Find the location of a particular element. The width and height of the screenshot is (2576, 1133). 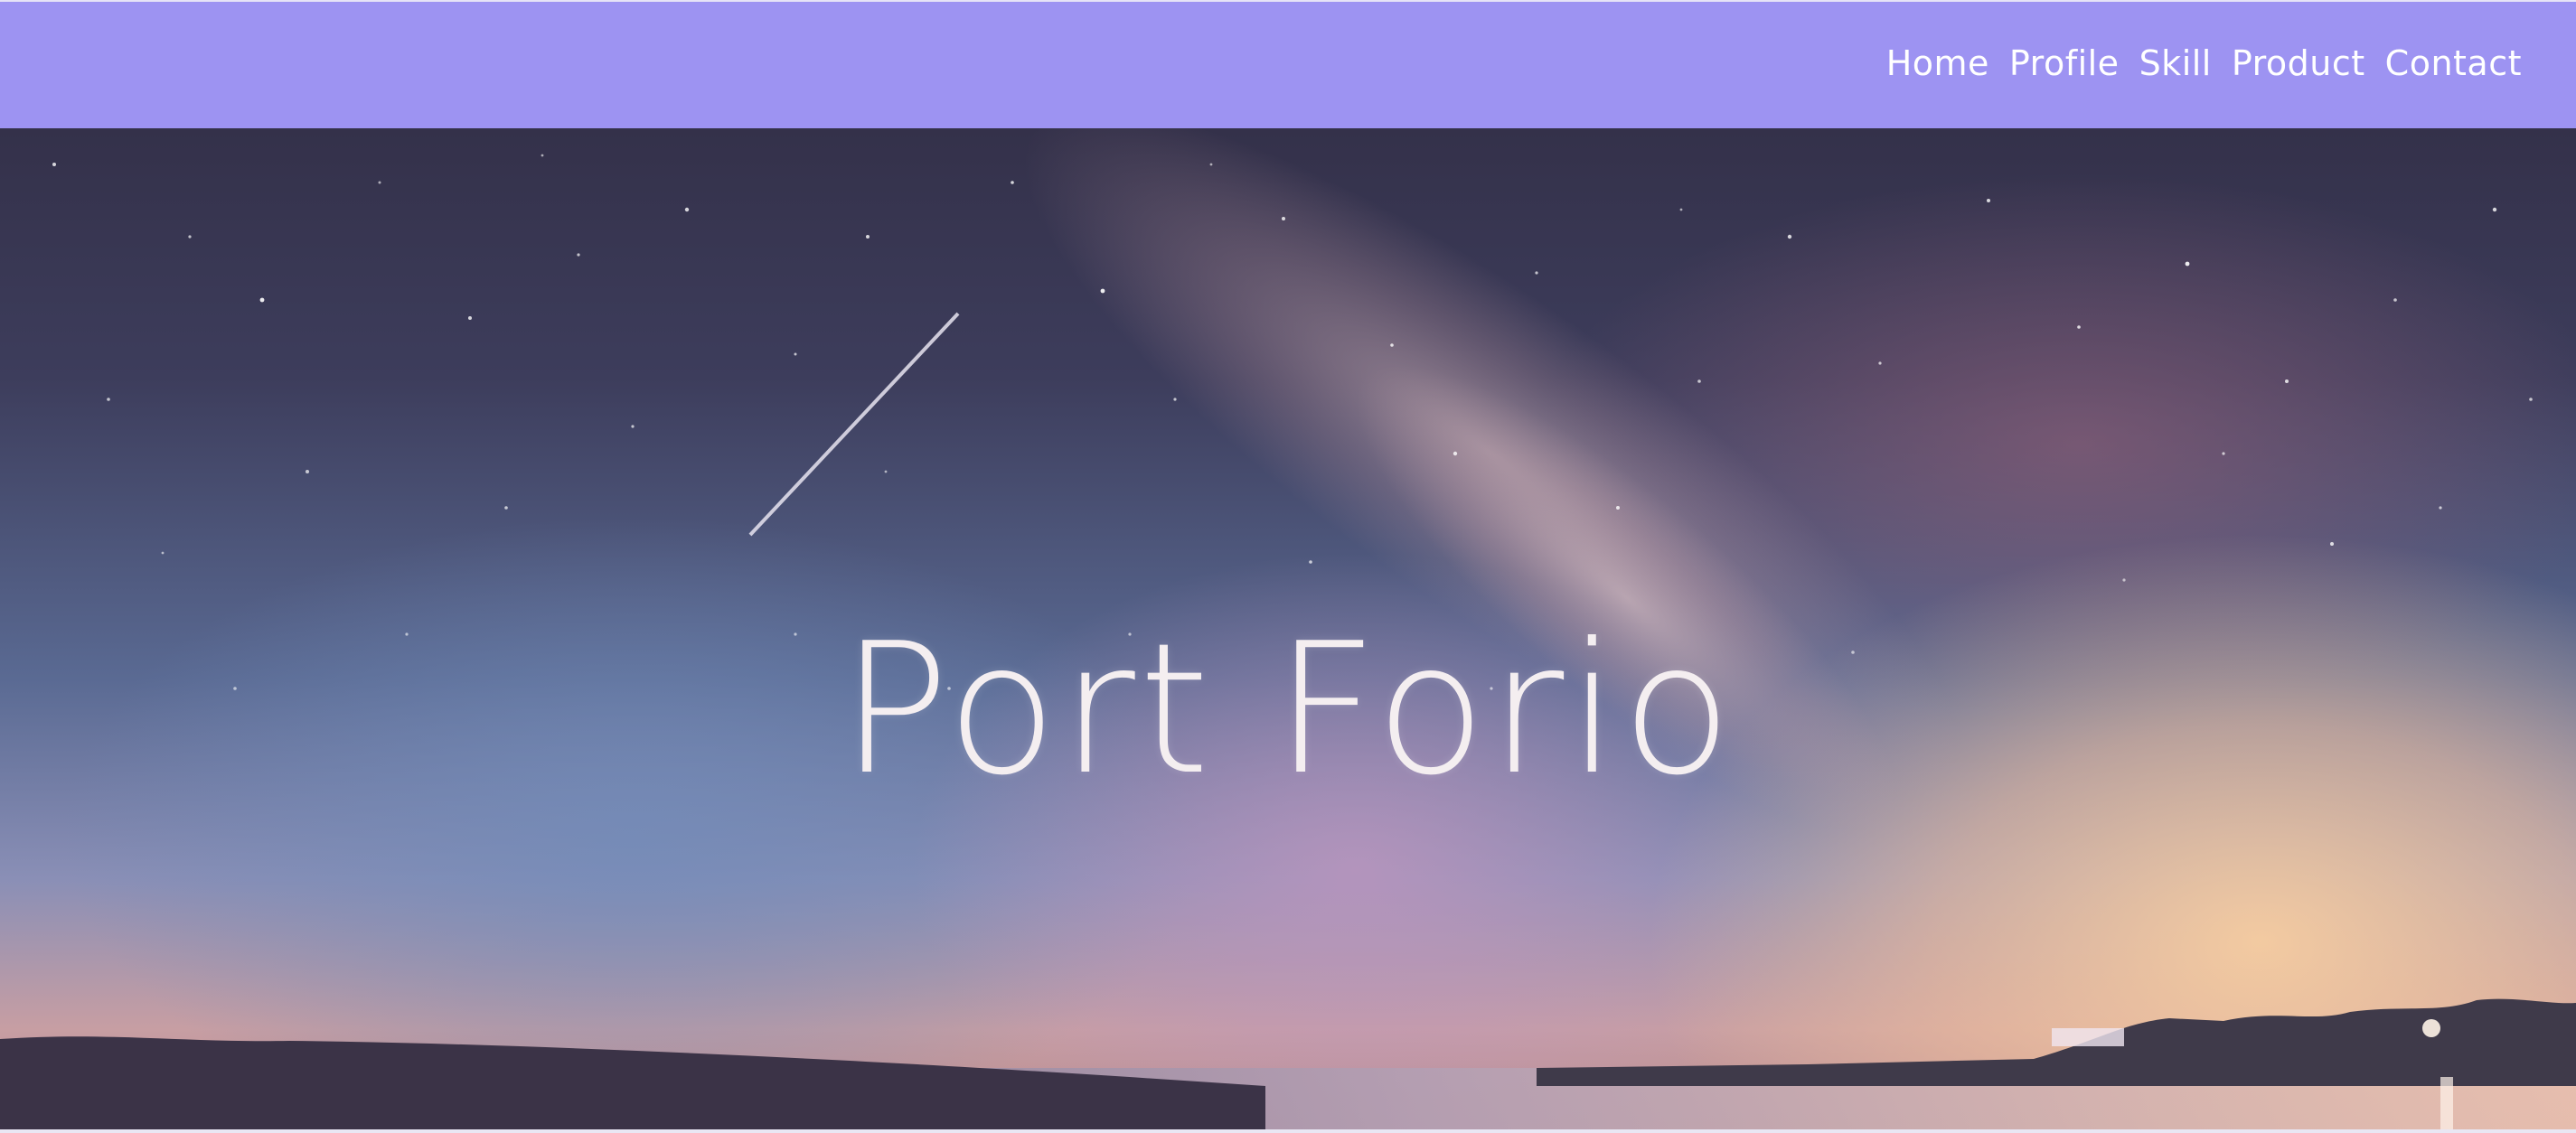

main-nav: Home Profile Skill Product Contact is located at coordinates (2204, 63).